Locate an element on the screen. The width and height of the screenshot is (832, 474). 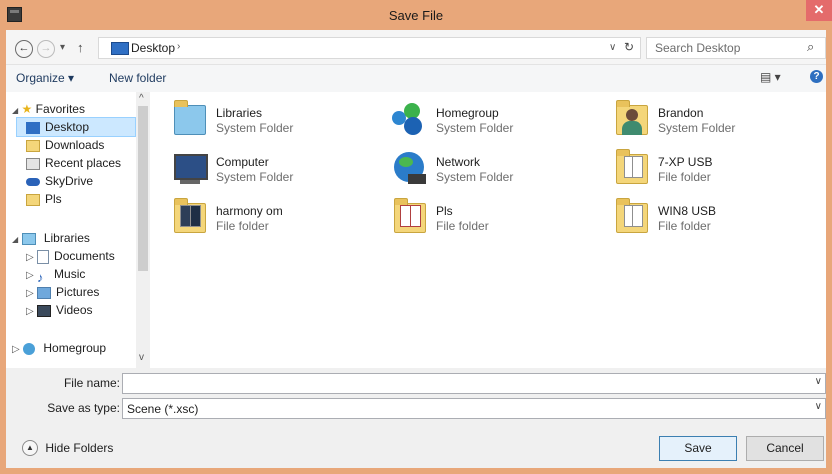
refresh-button: ↻ is located at coordinates (629, 47).